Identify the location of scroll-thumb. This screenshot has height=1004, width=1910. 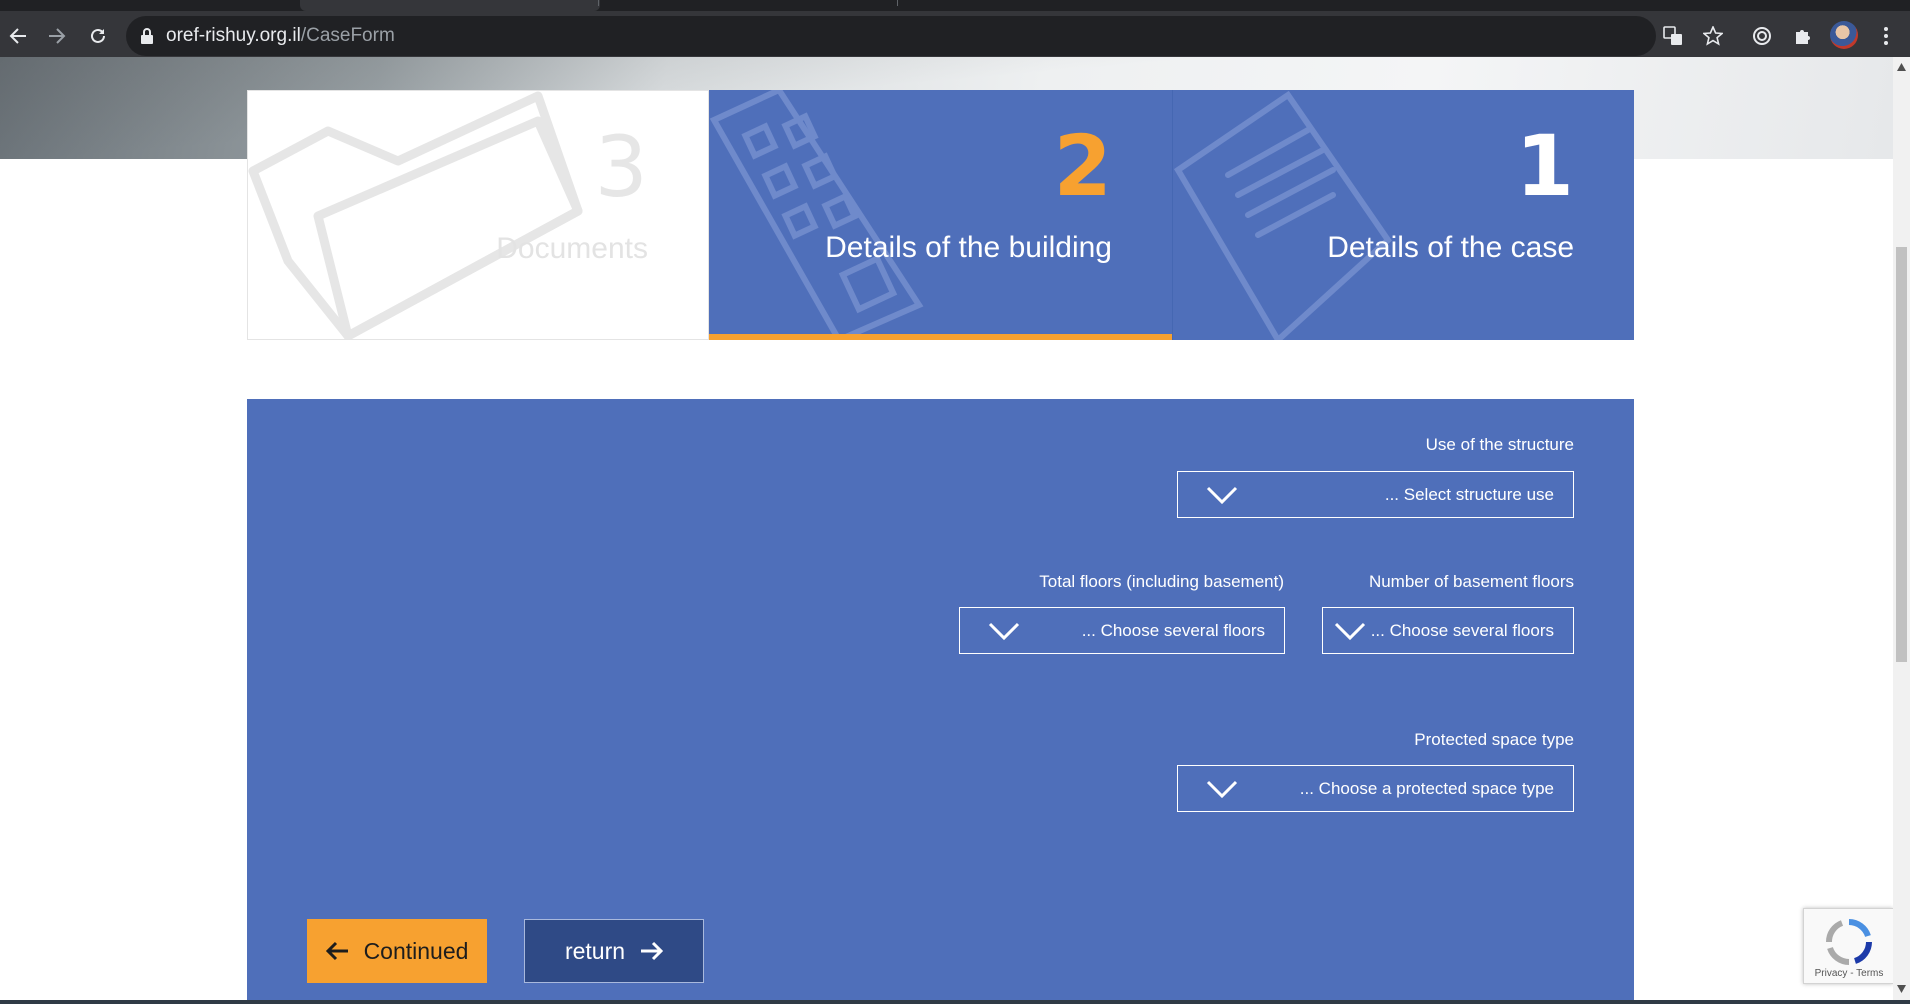
(1901, 454).